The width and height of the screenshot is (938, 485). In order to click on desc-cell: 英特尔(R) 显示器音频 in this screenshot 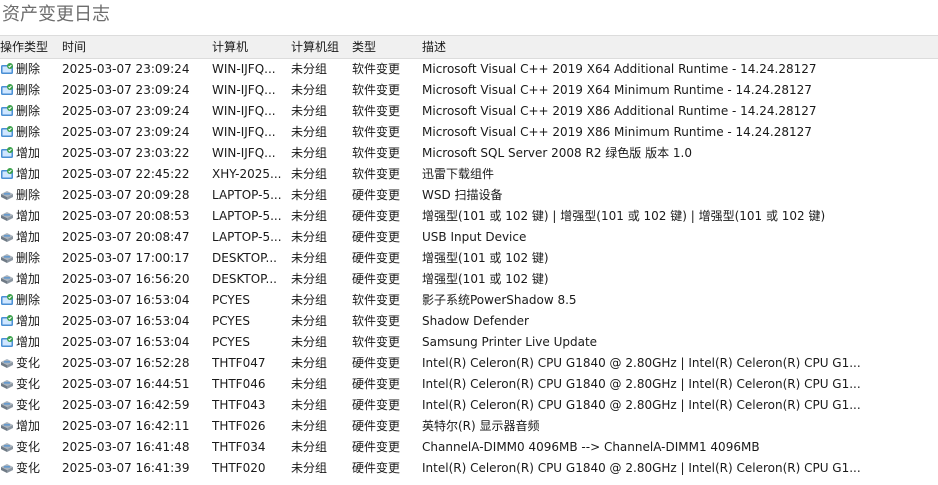, I will do `click(481, 426)`.